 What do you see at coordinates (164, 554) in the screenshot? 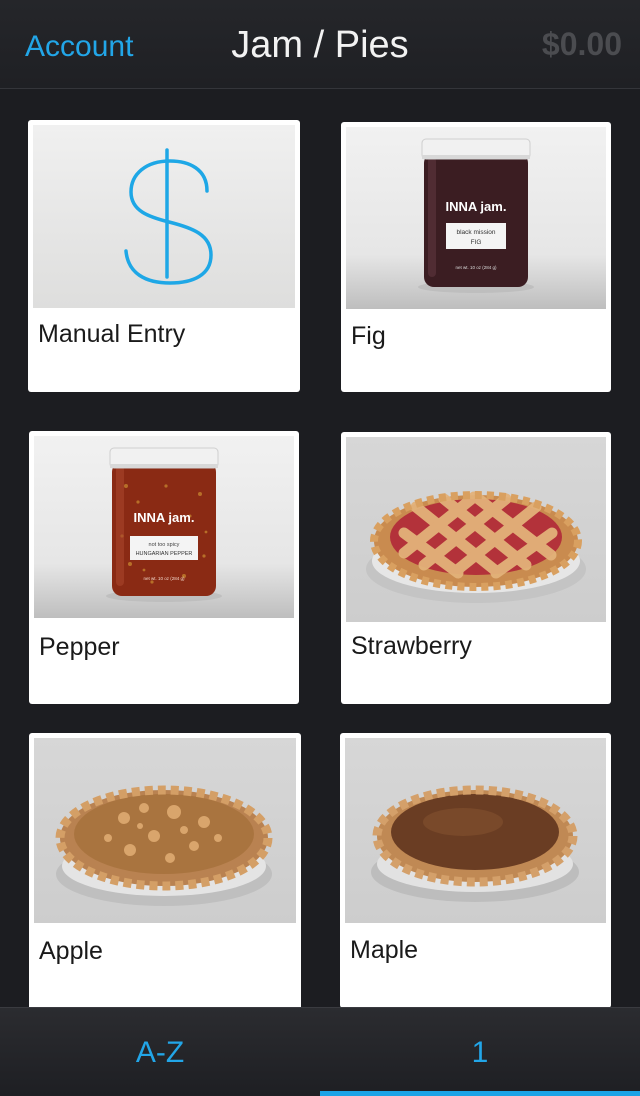
I see `jar-variety: HUNGARIAN PEPPER` at bounding box center [164, 554].